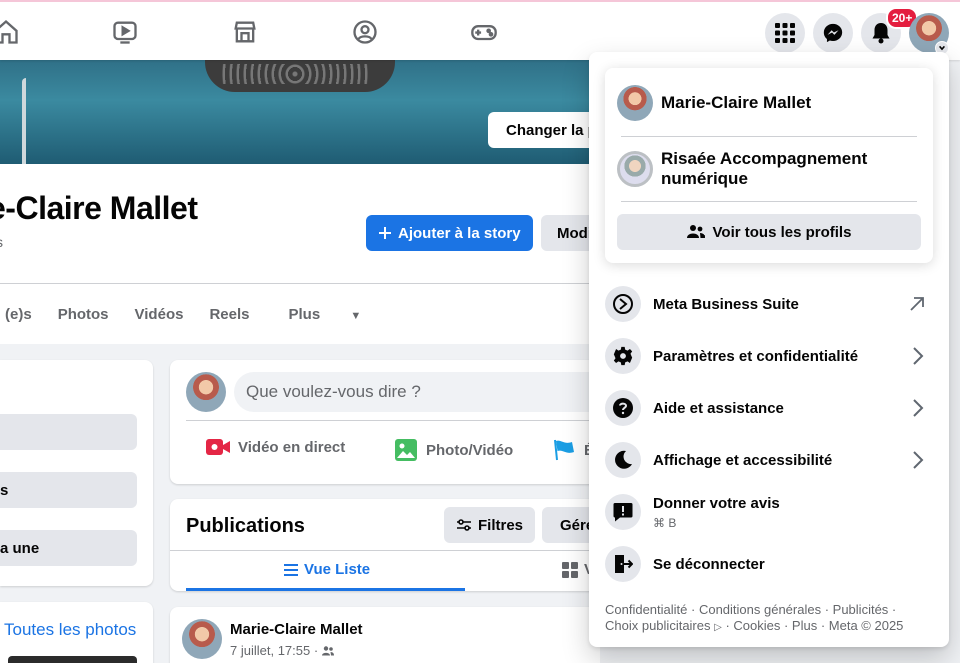 The width and height of the screenshot is (960, 663). Describe the element at coordinates (623, 356) in the screenshot. I see `gear-icon` at that location.